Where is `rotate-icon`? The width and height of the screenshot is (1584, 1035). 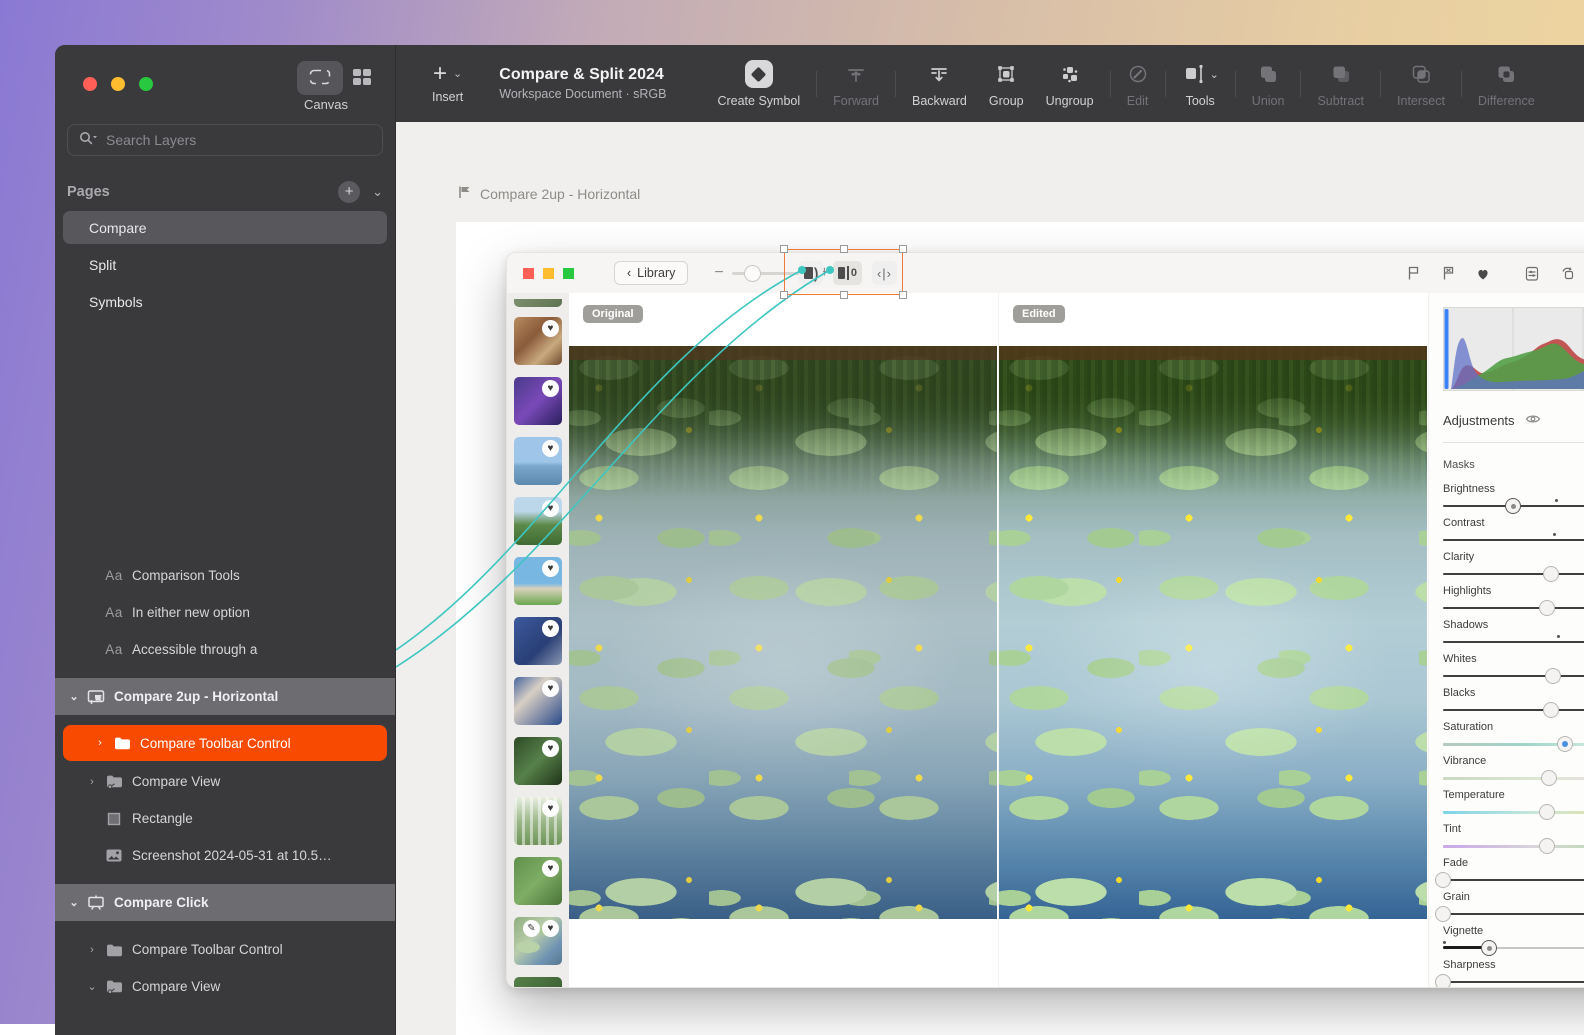 rotate-icon is located at coordinates (1567, 273).